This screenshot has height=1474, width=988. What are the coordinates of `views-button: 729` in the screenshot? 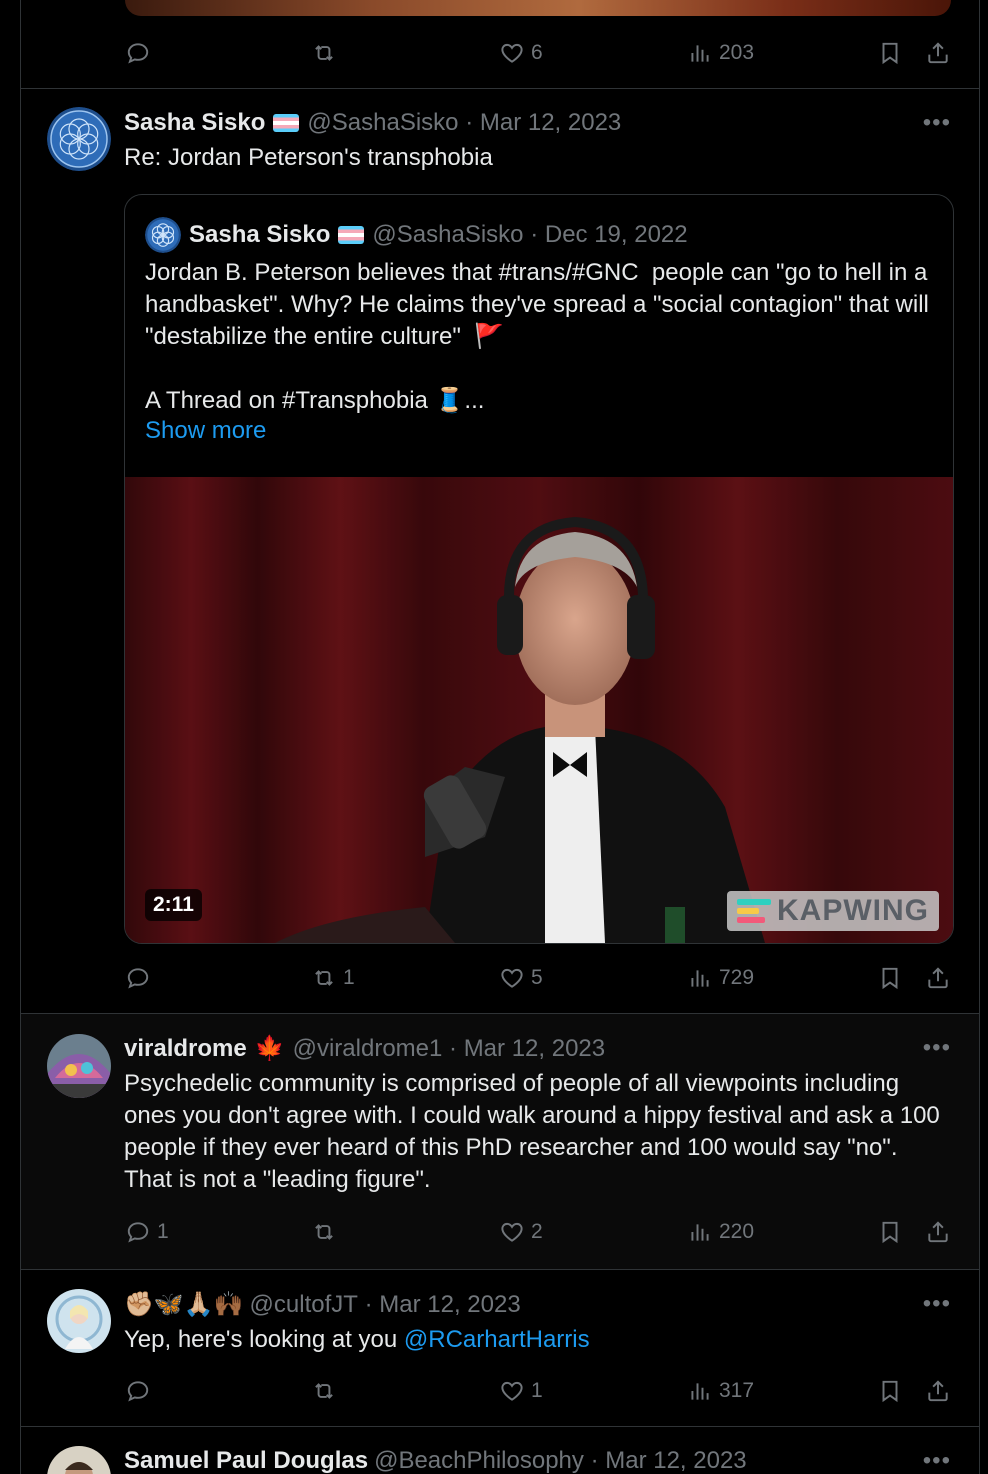 It's located at (720, 978).